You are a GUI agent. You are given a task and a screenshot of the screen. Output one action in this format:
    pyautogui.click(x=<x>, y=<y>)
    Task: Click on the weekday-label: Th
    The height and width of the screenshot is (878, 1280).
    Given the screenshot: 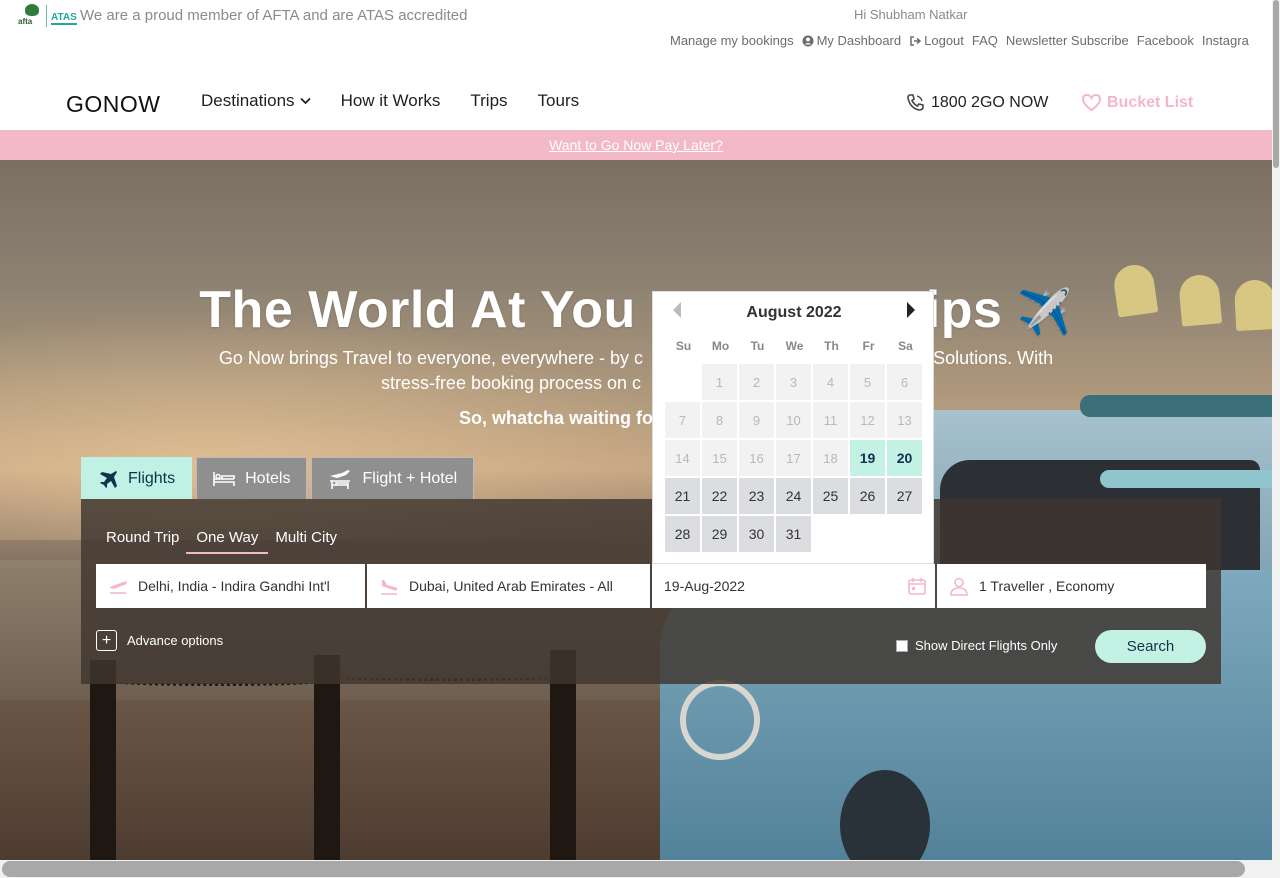 What is the action you would take?
    pyautogui.click(x=831, y=346)
    